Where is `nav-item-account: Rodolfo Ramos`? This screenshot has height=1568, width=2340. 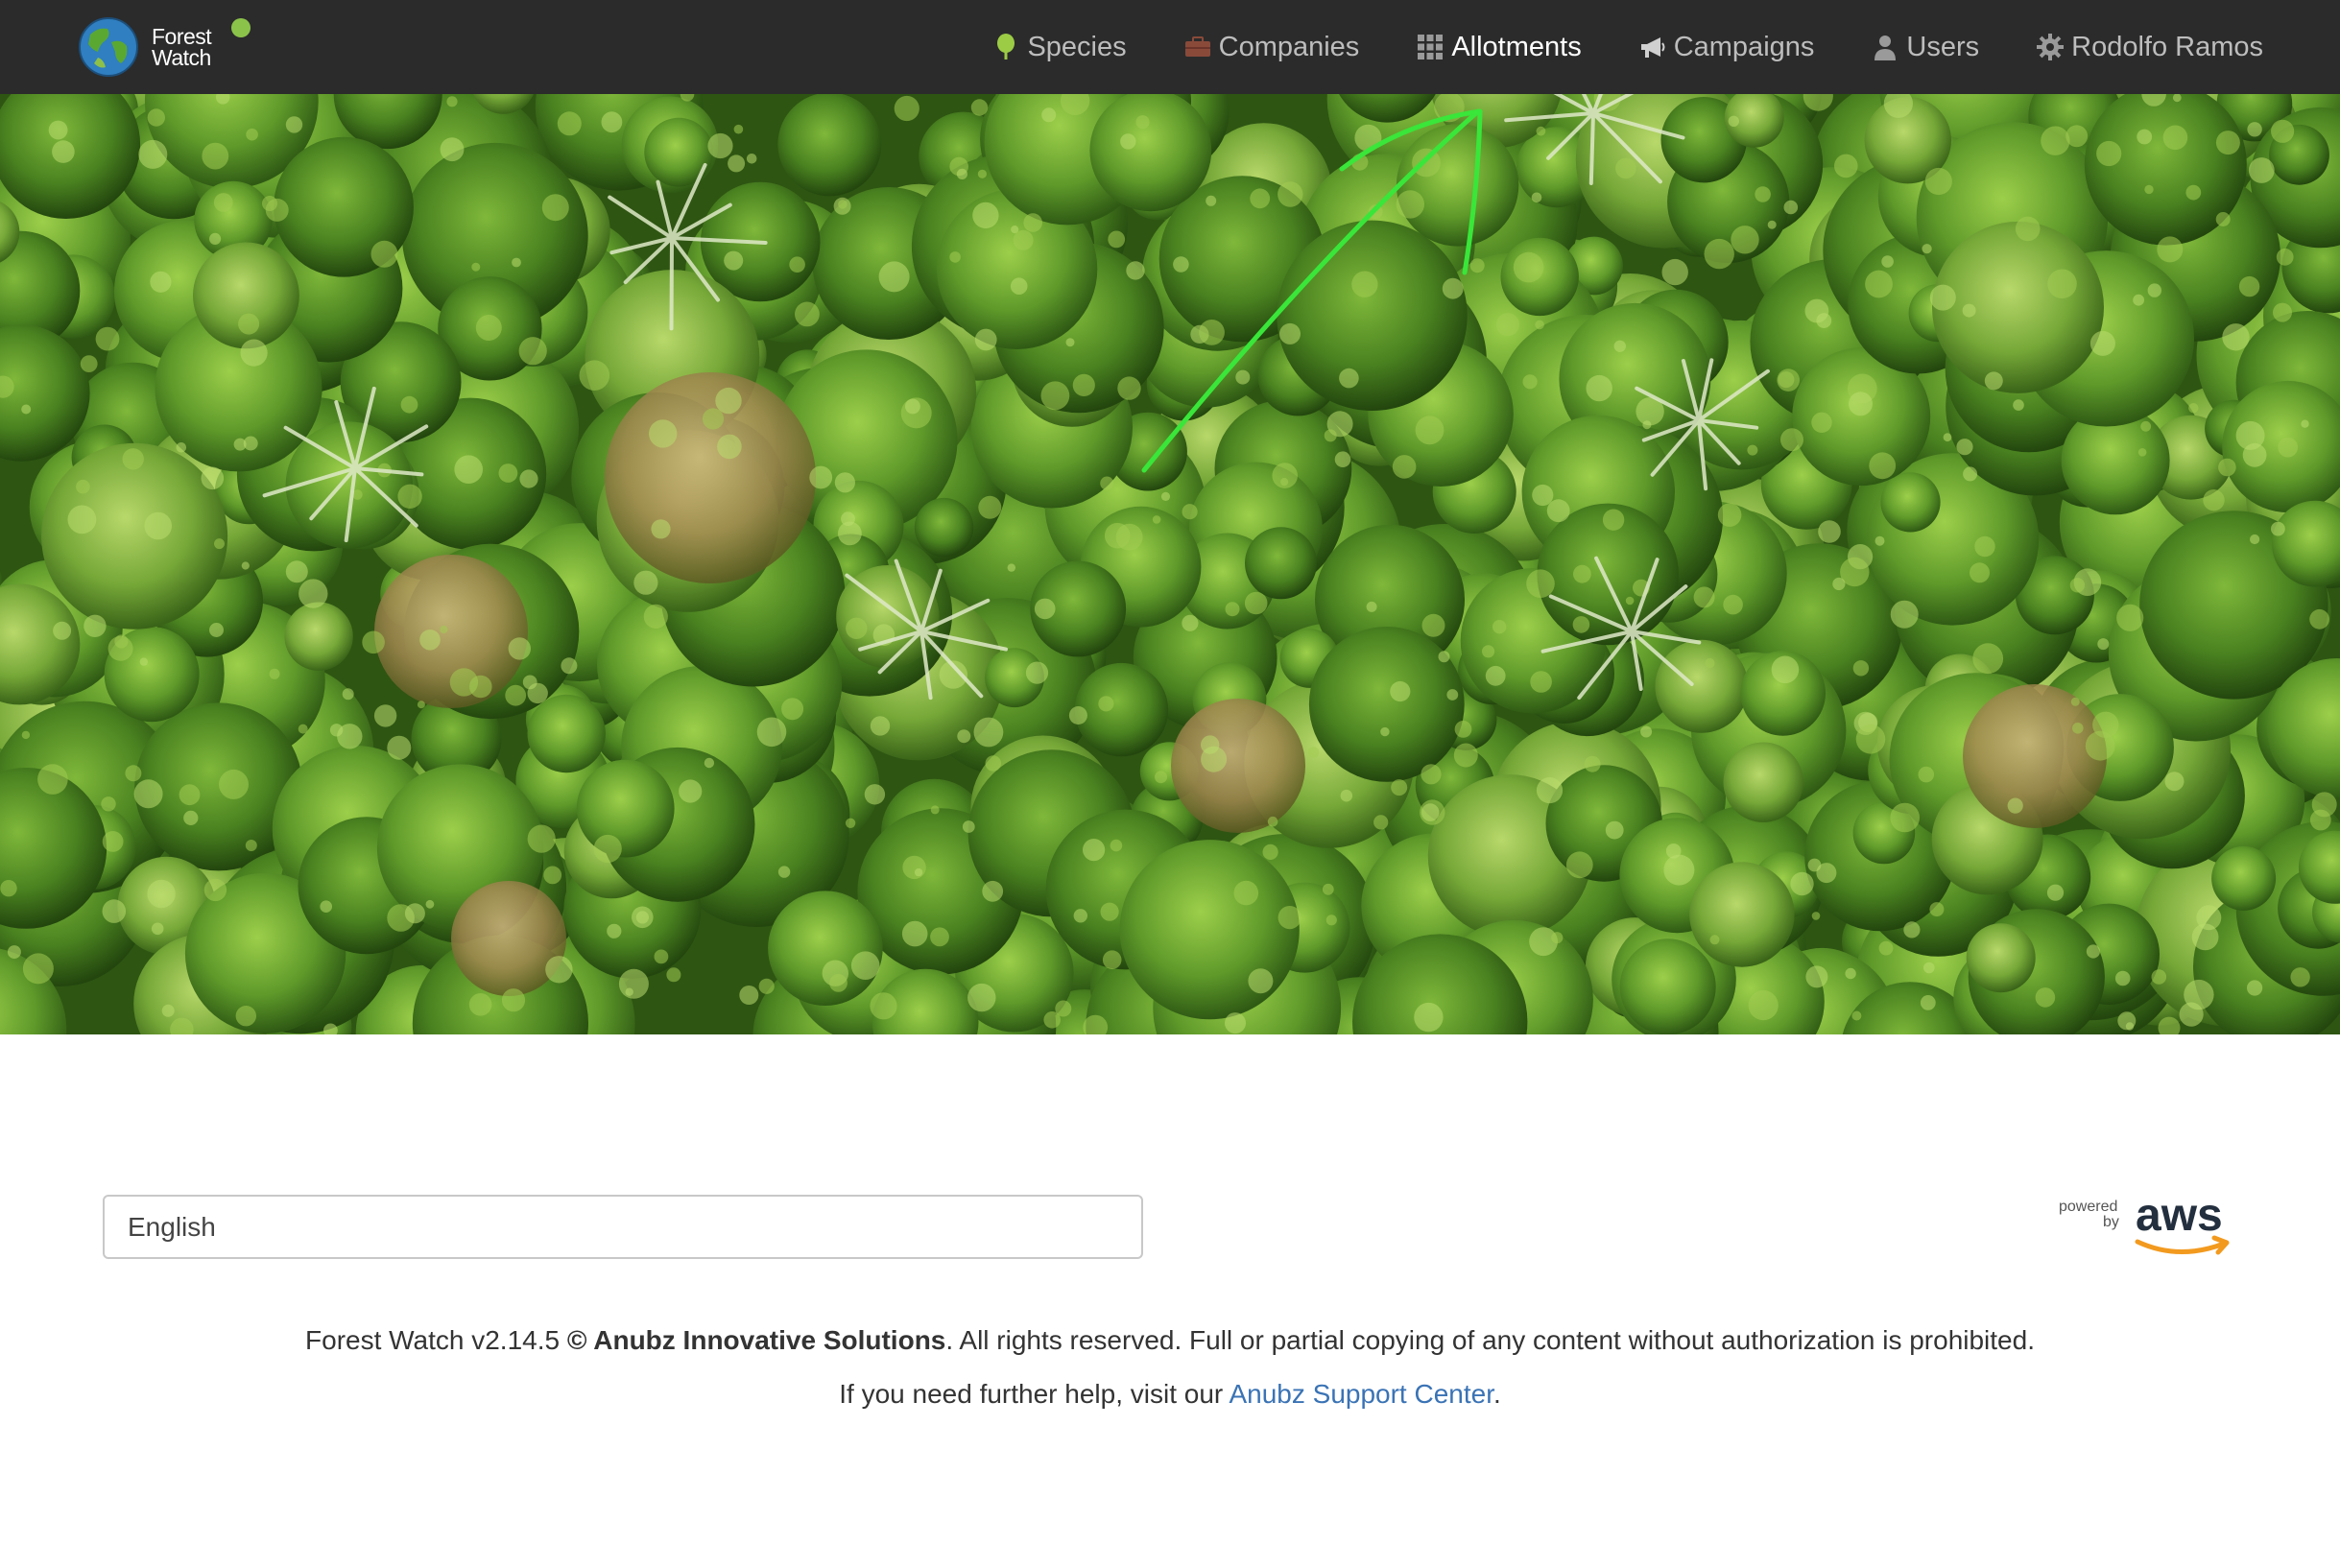 nav-item-account: Rodolfo Ramos is located at coordinates (2149, 47).